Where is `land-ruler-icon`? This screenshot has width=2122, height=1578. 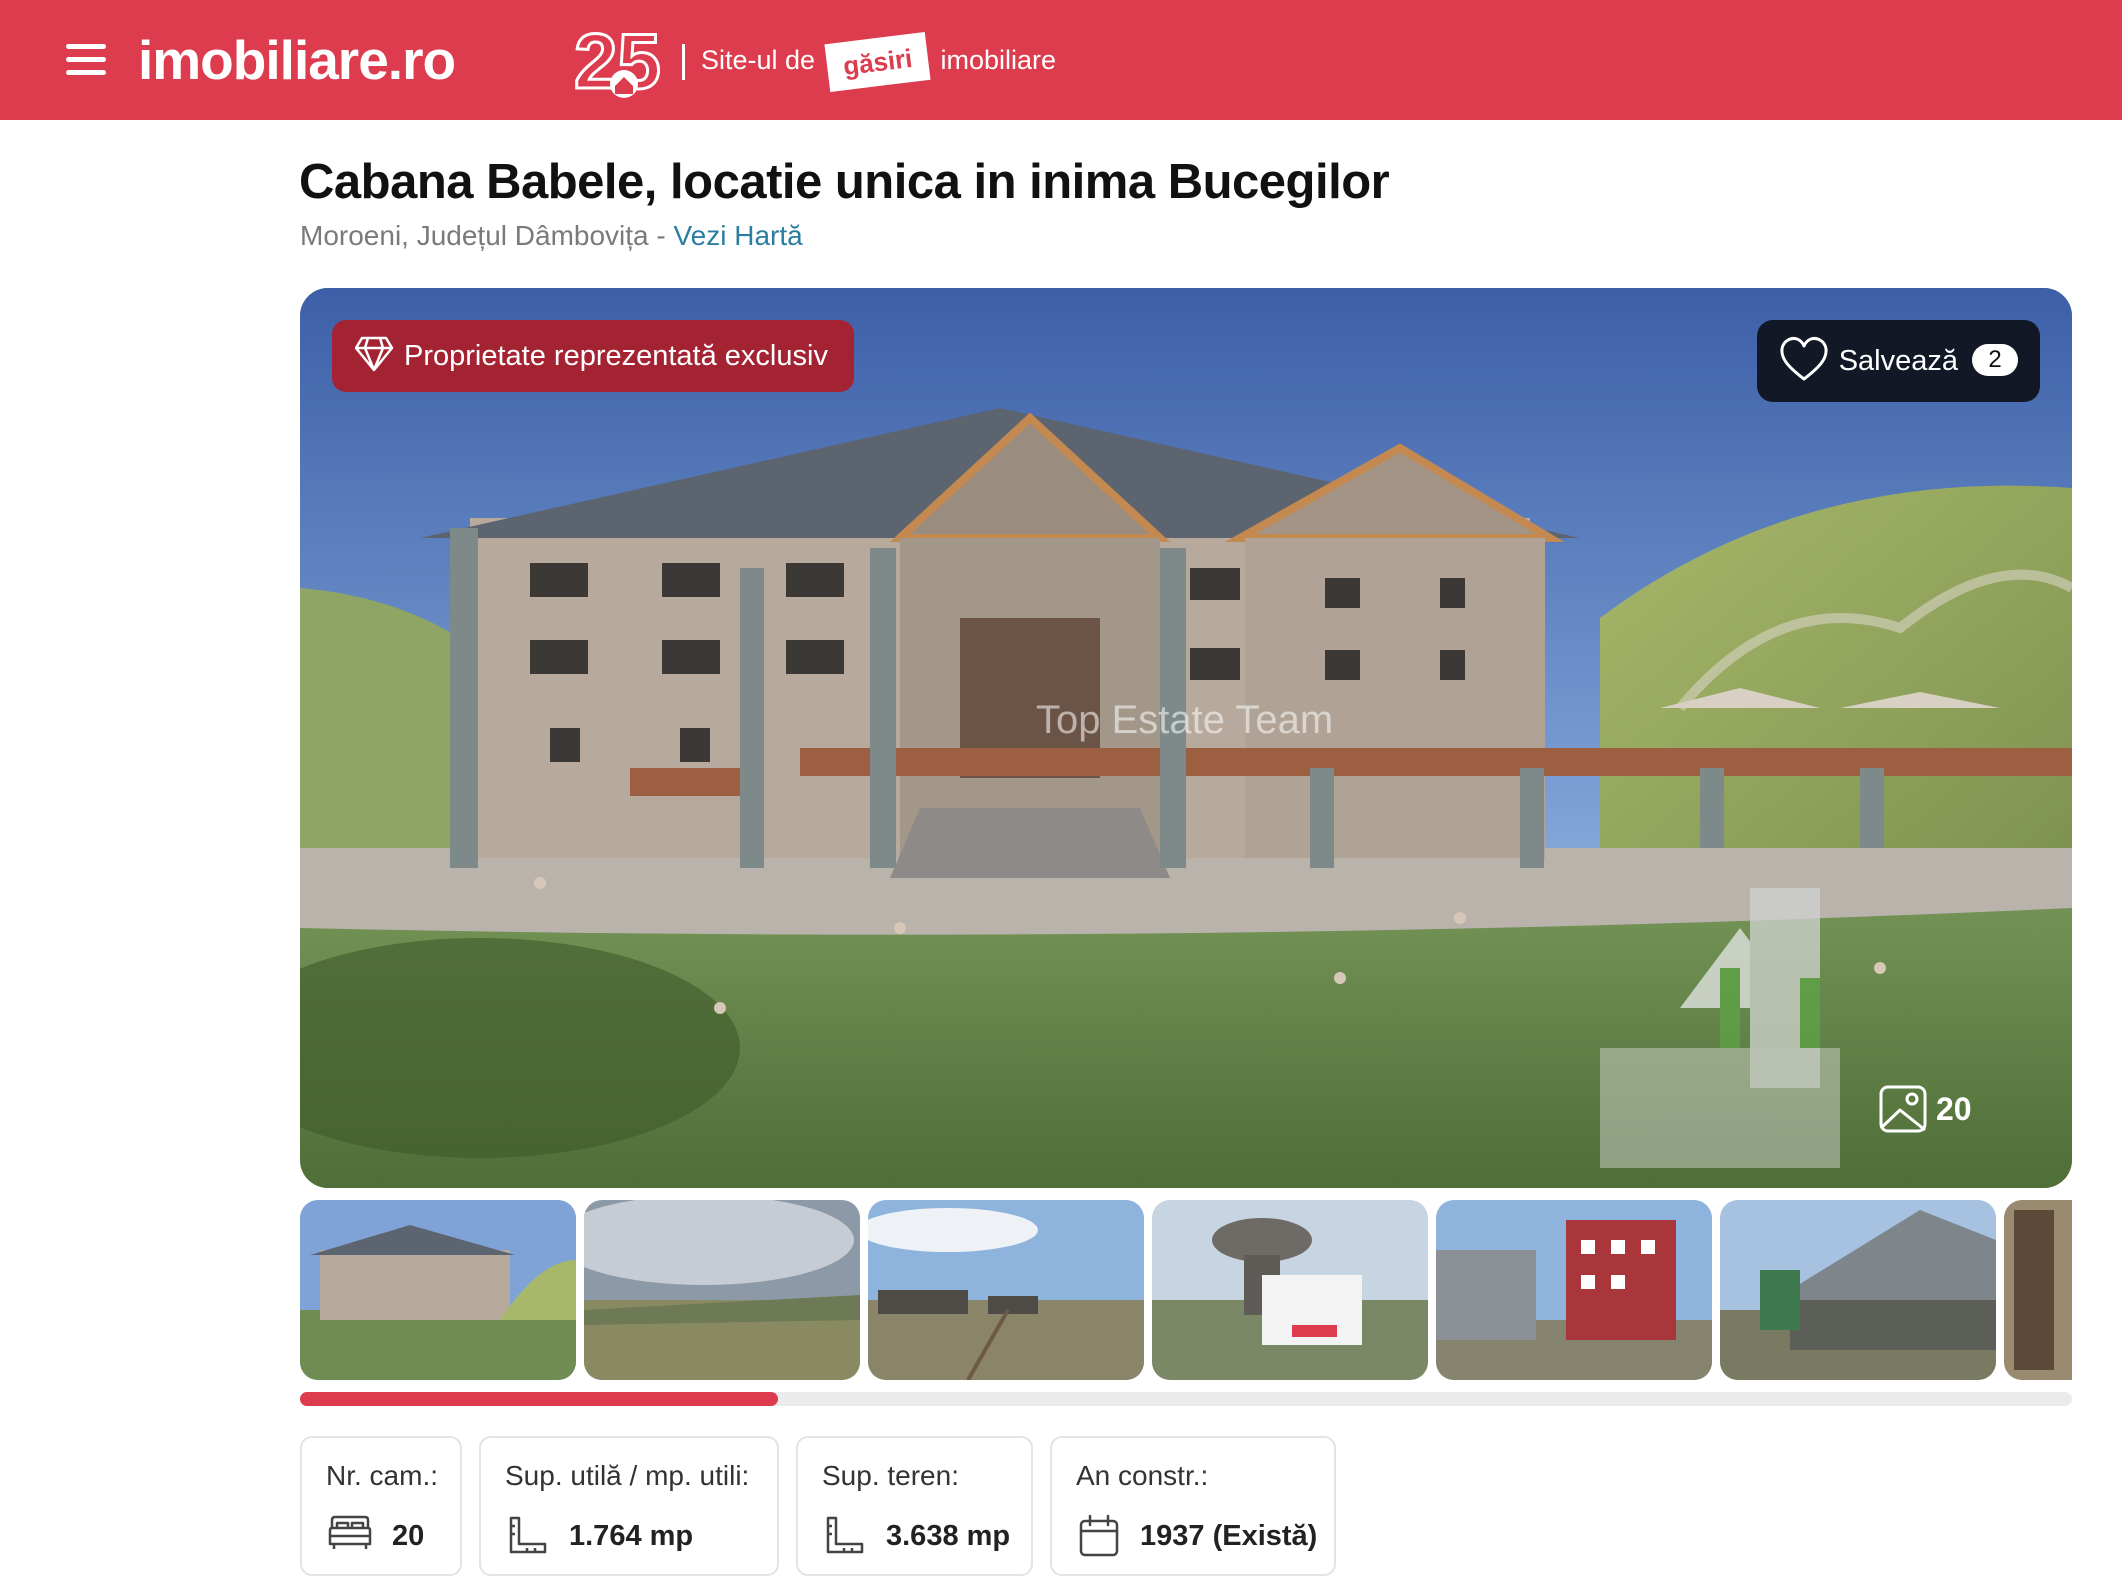 land-ruler-icon is located at coordinates (845, 1535).